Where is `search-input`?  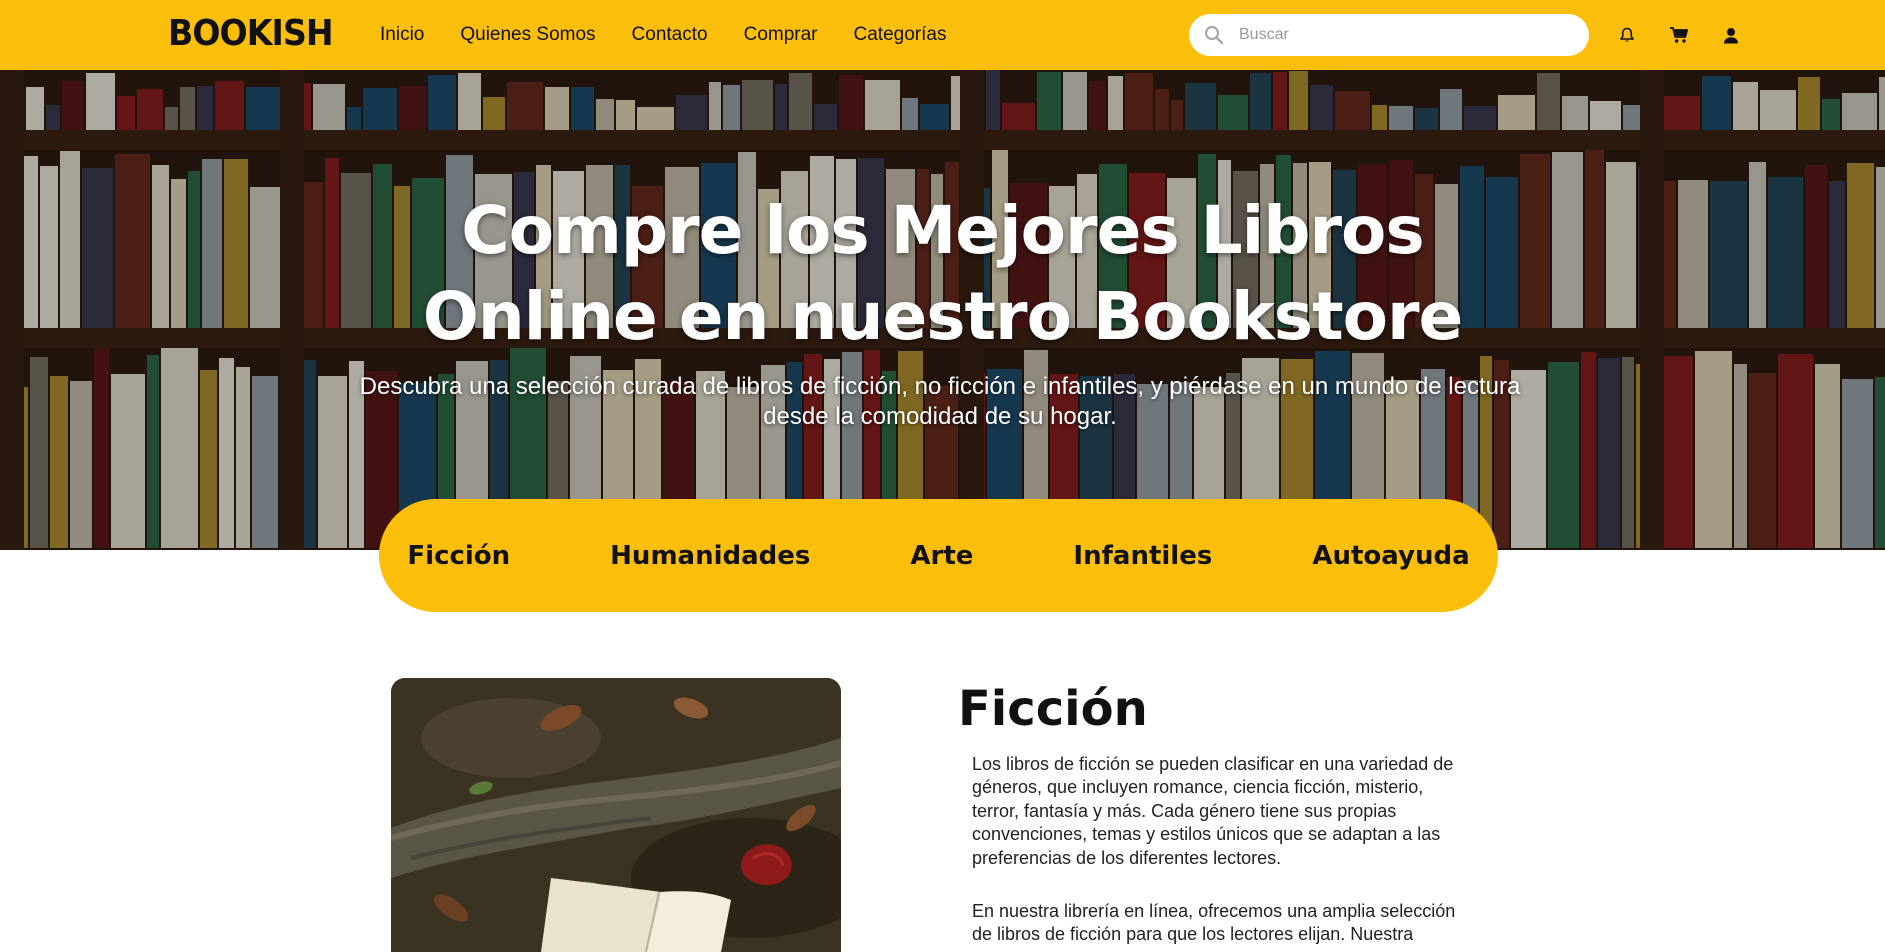
search-input is located at coordinates (1404, 35).